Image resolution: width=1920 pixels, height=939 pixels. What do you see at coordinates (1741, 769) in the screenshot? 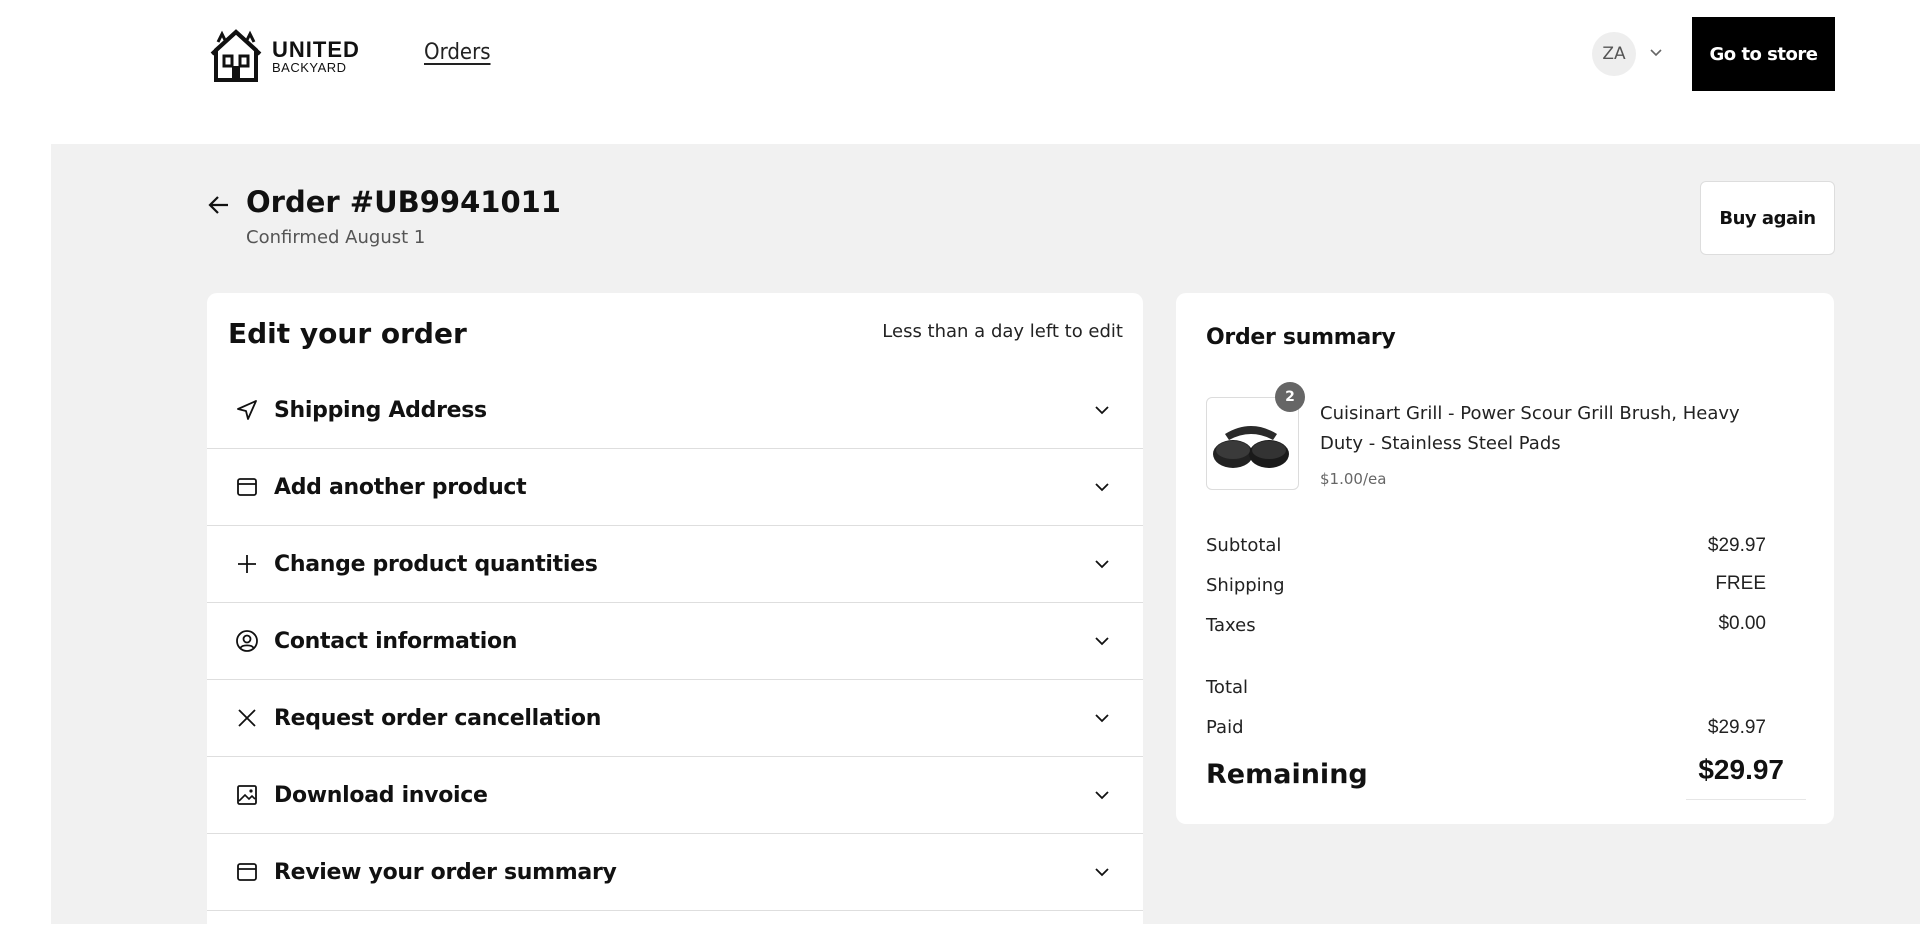
I see `remaining-value: $29.97` at bounding box center [1741, 769].